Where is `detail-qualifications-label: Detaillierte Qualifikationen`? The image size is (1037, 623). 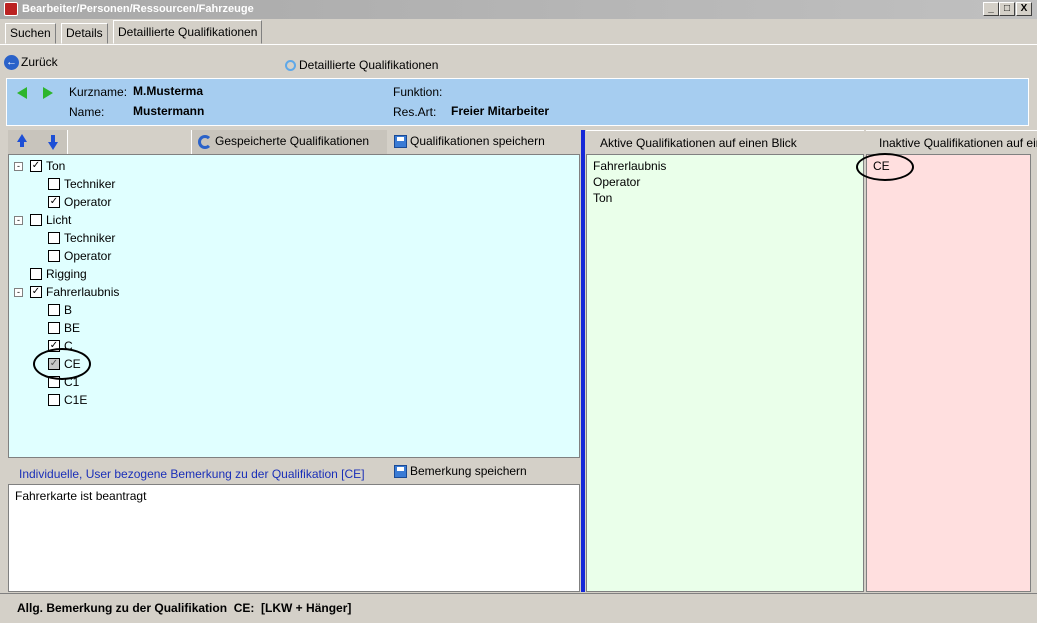 detail-qualifications-label: Detaillierte Qualifikationen is located at coordinates (369, 65).